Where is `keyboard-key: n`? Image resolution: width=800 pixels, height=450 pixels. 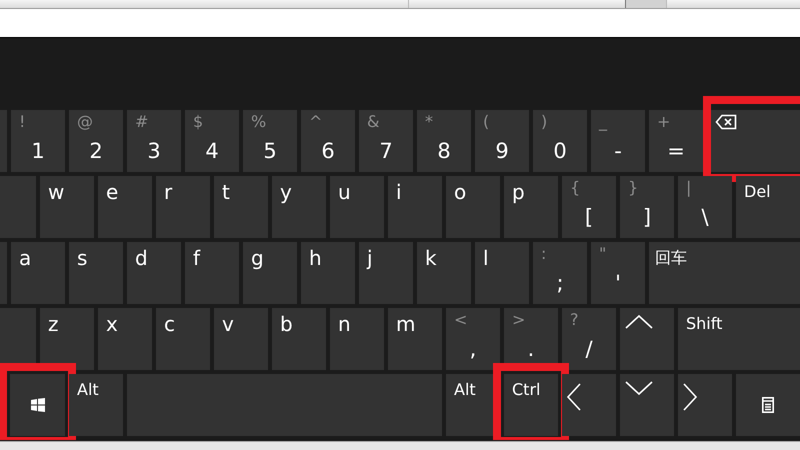
keyboard-key: n is located at coordinates (357, 339).